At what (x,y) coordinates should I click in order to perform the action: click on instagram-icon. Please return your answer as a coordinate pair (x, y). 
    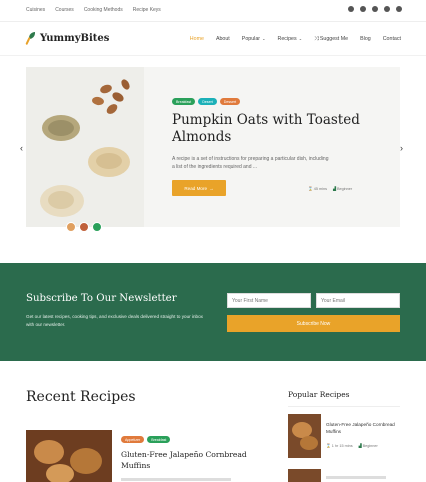
    Looking at the image, I should click on (375, 9).